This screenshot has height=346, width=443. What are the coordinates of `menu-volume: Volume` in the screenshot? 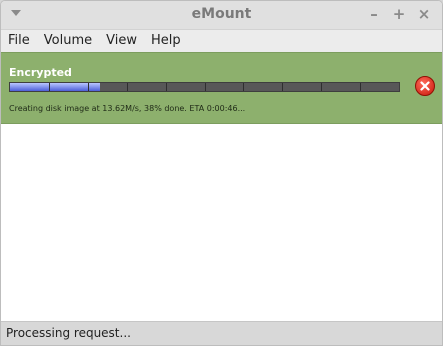 It's located at (68, 41).